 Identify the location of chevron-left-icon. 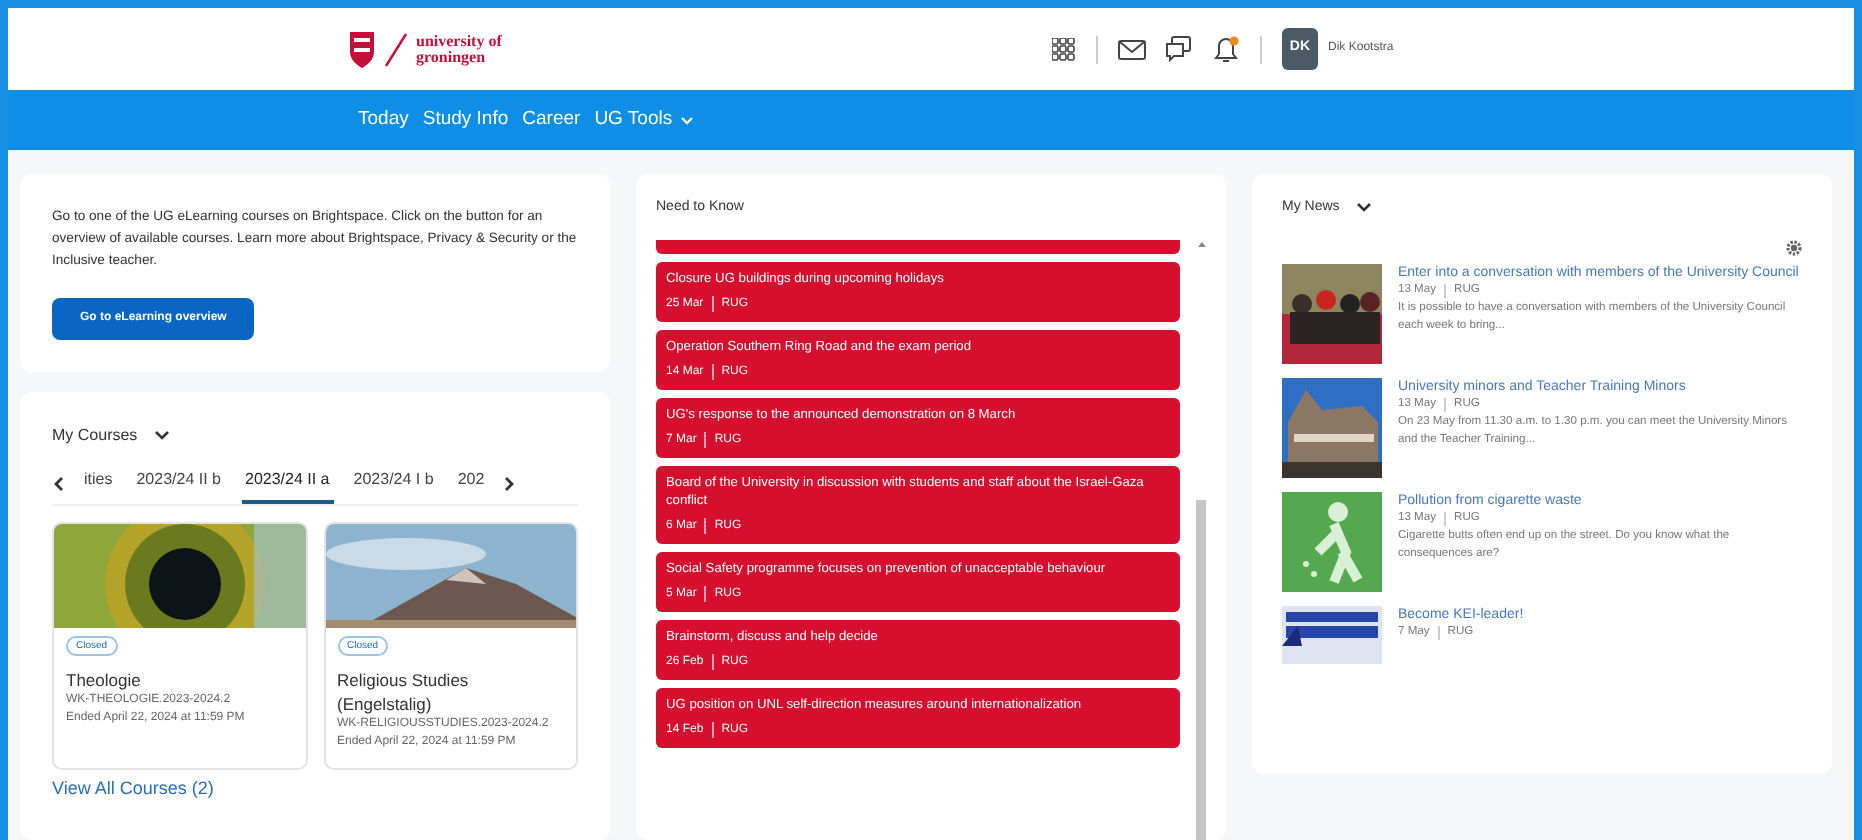
(58, 484).